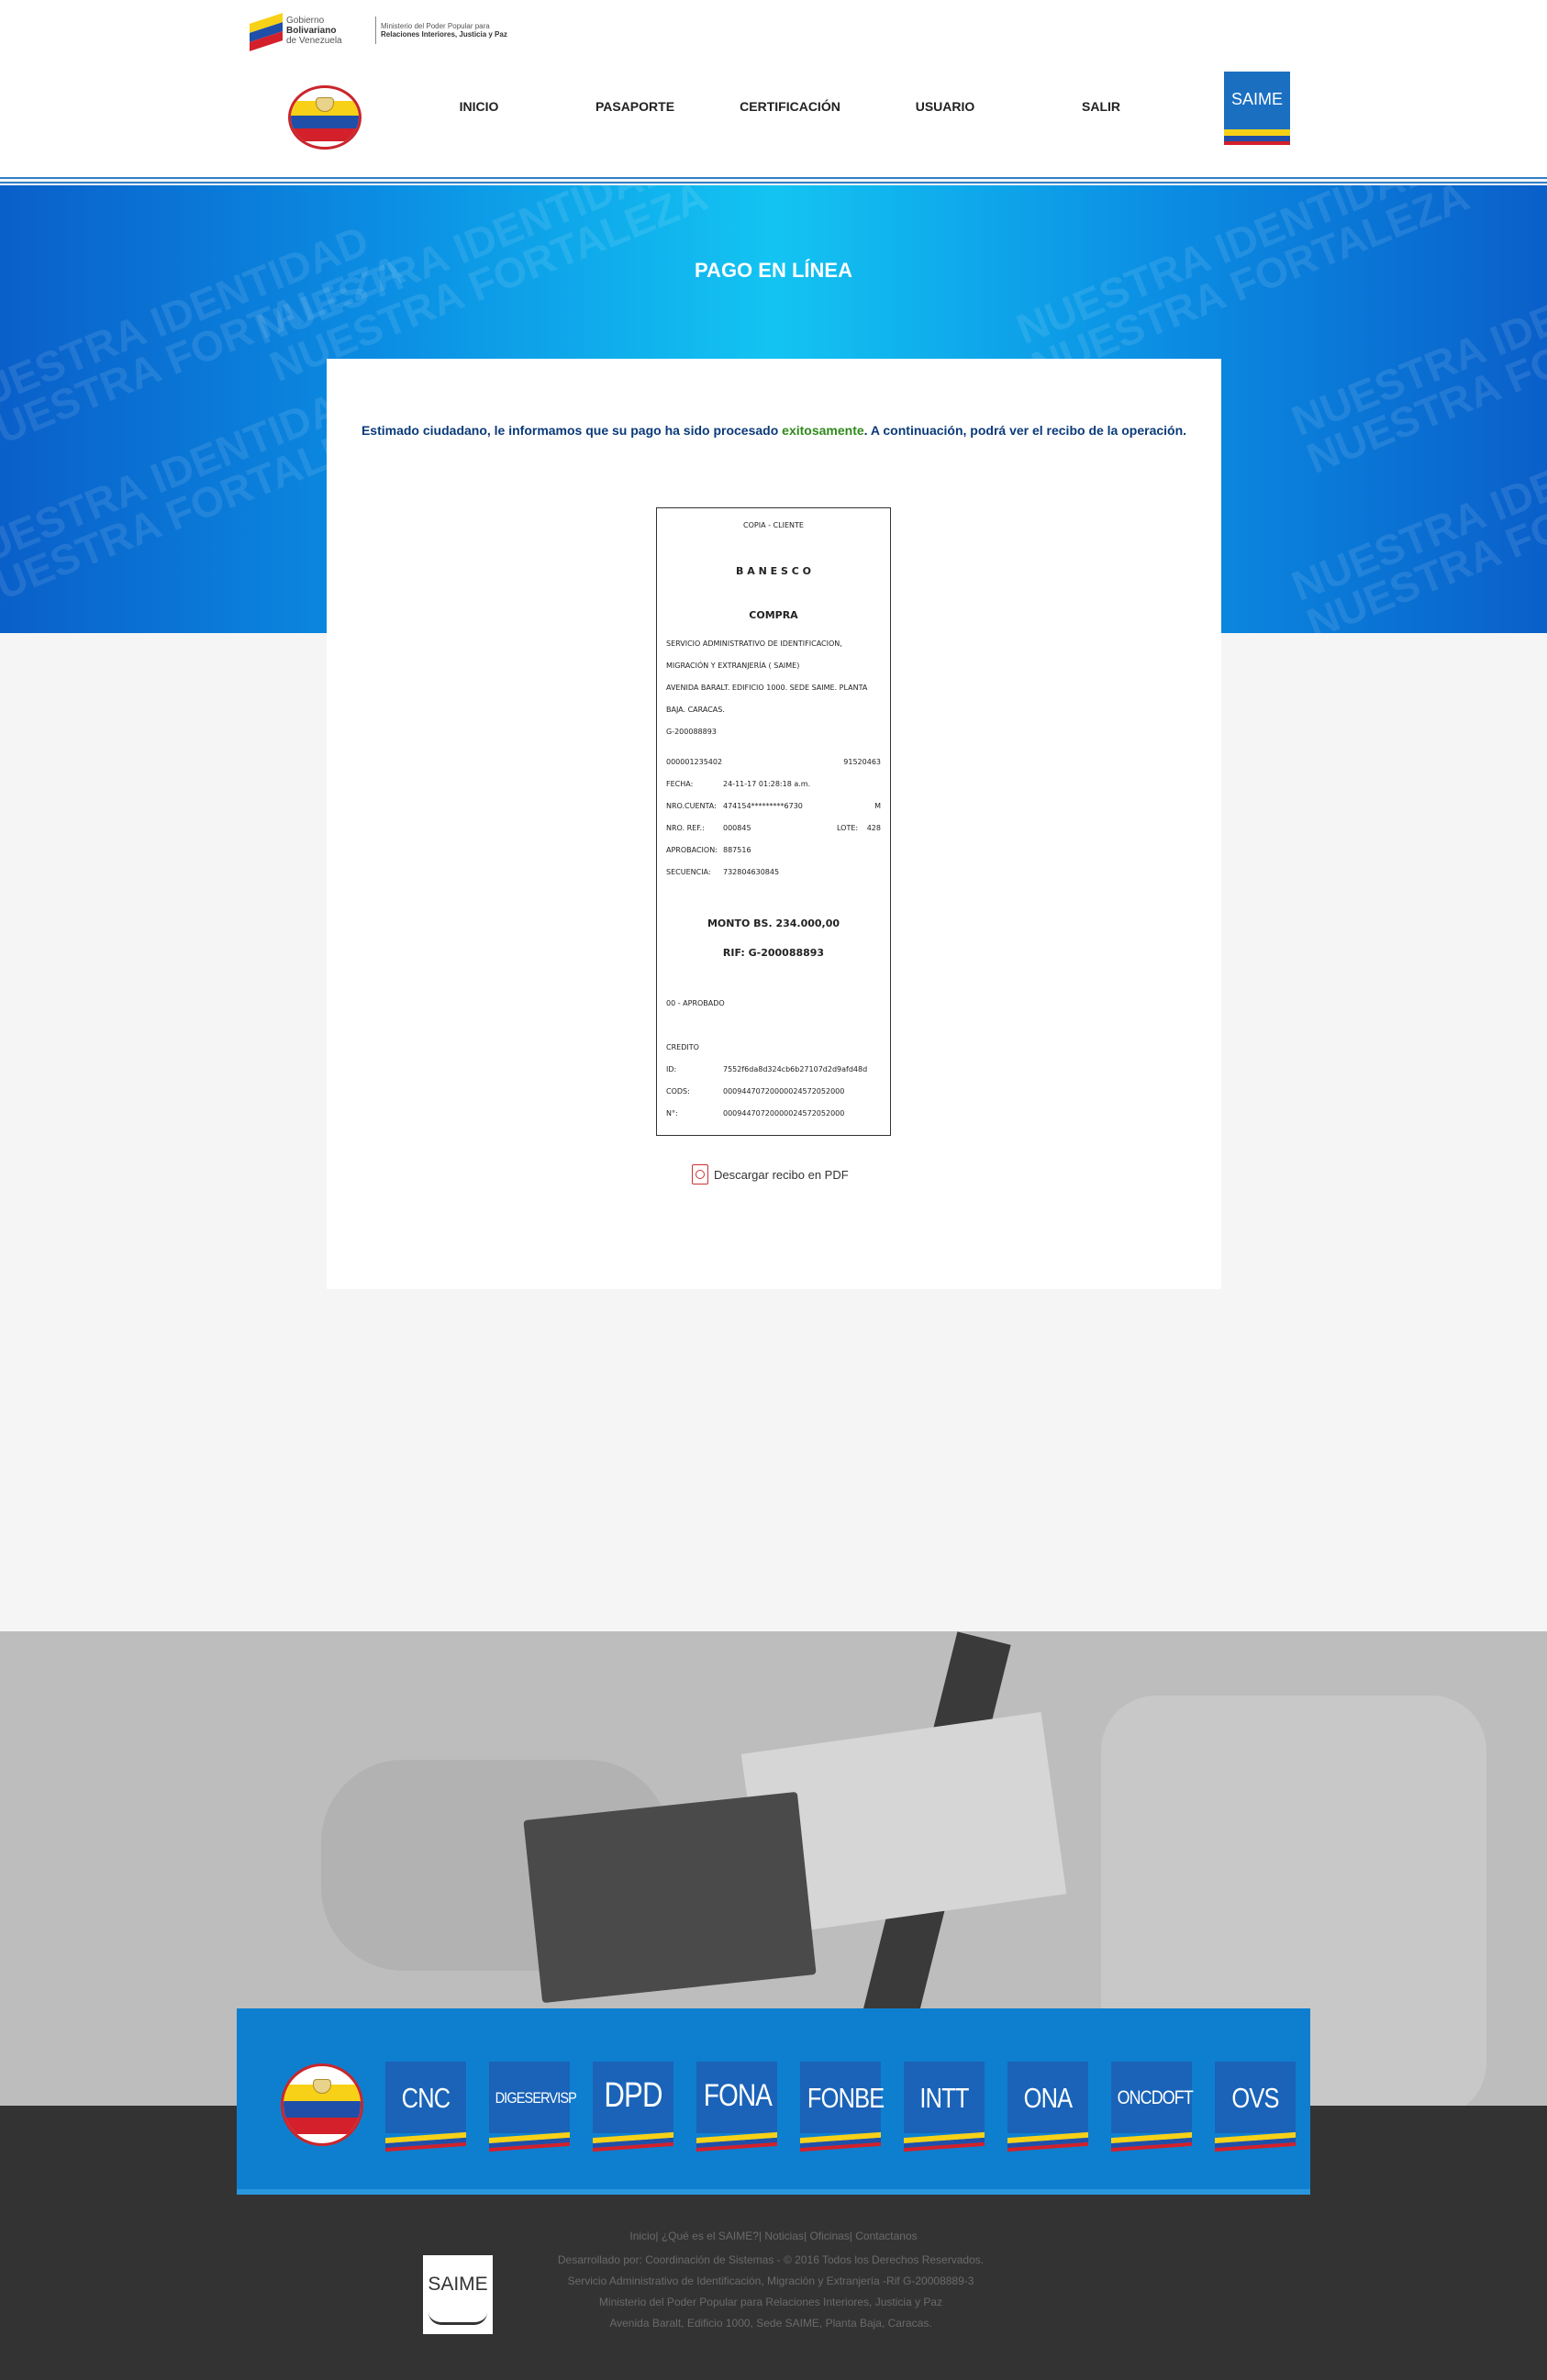  What do you see at coordinates (773, 525) in the screenshot?
I see `receipt-copy-label: COPIA - CLIENTE` at bounding box center [773, 525].